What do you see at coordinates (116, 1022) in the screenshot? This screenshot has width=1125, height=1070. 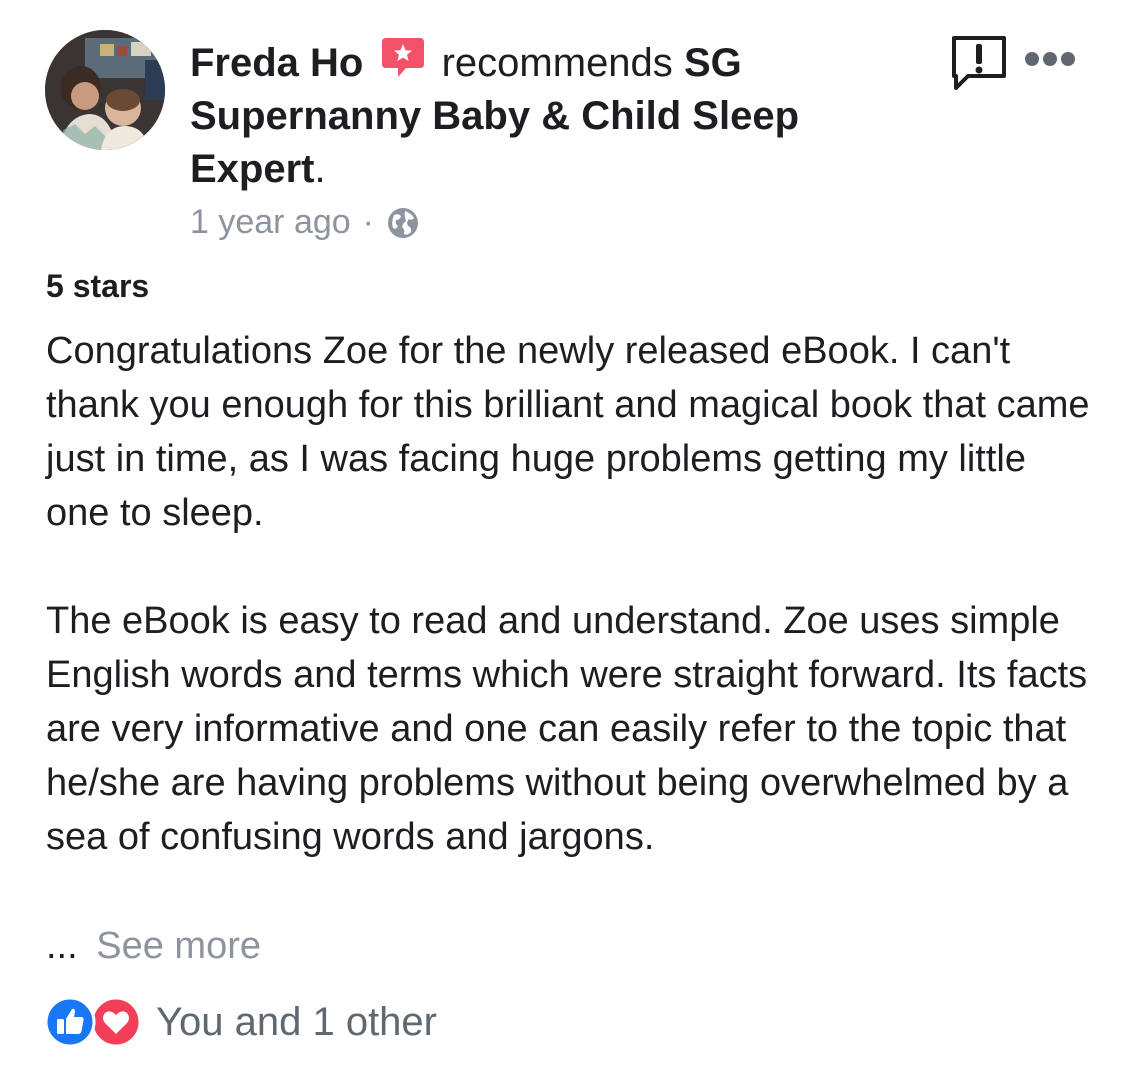 I see `love-reaction-icon` at bounding box center [116, 1022].